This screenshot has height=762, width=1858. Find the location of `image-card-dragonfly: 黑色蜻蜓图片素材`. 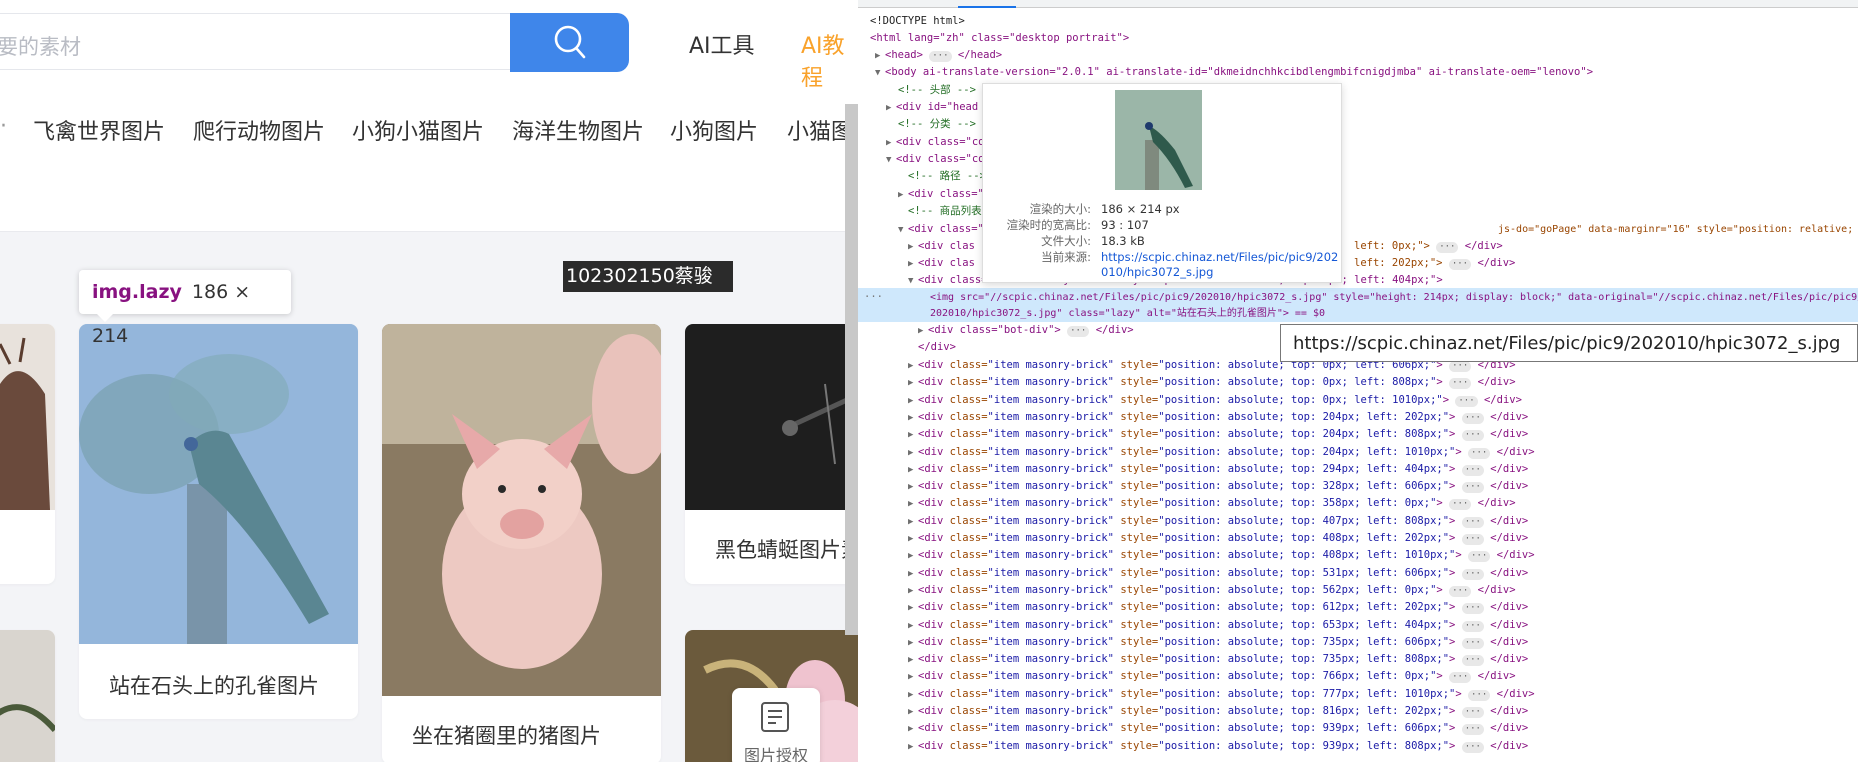

image-card-dragonfly: 黑色蜻蜓图片素材 is located at coordinates (771, 454).